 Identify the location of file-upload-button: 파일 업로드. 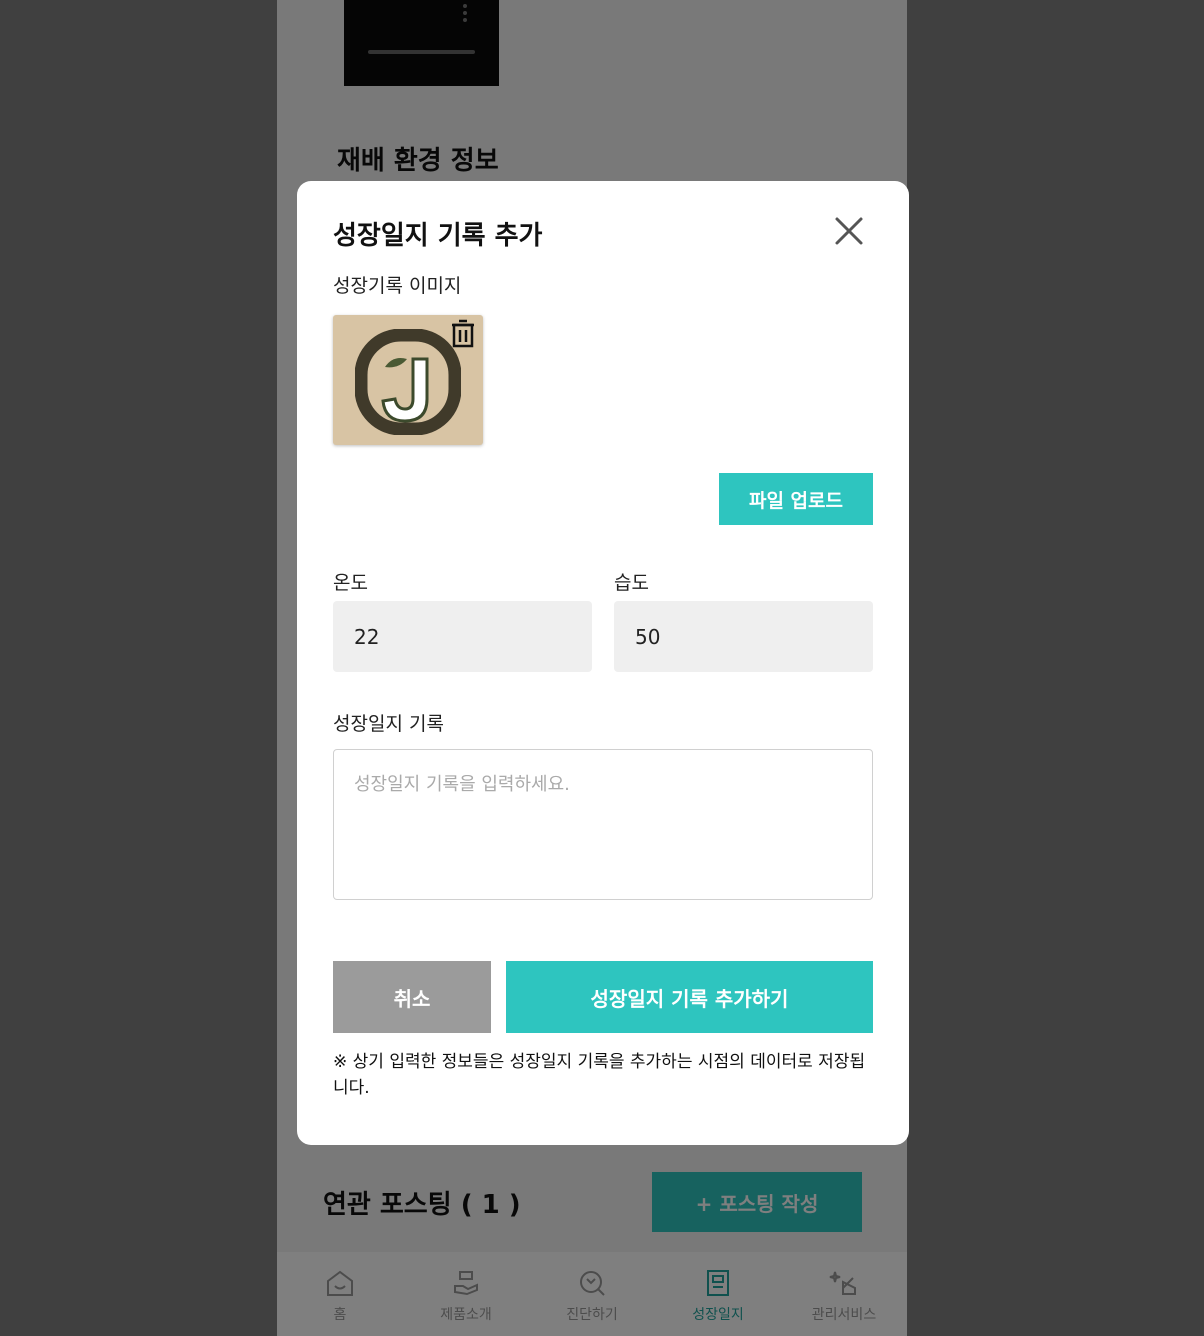
(796, 499).